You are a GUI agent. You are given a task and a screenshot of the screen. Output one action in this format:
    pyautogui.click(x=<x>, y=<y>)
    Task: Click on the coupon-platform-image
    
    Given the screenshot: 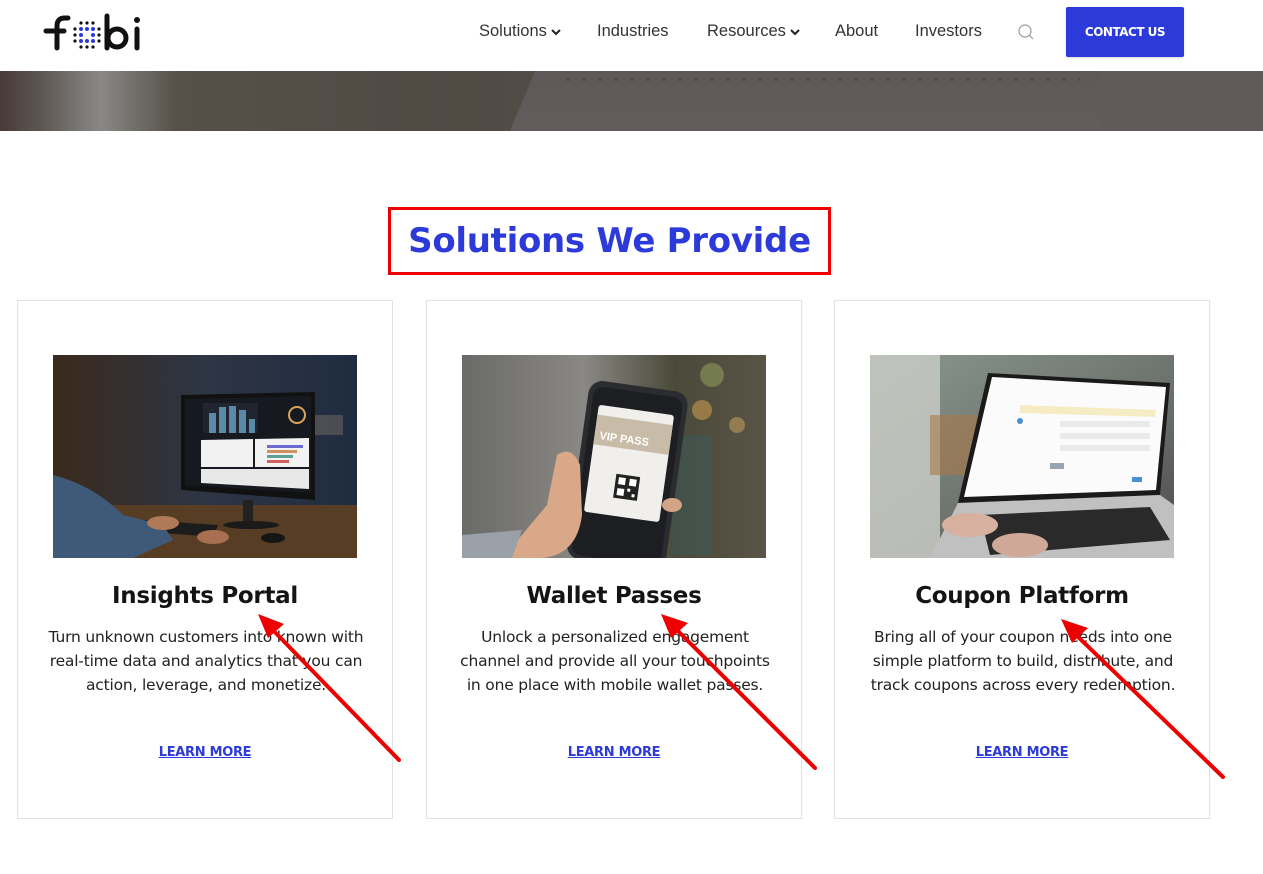 What is the action you would take?
    pyautogui.click(x=1022, y=456)
    